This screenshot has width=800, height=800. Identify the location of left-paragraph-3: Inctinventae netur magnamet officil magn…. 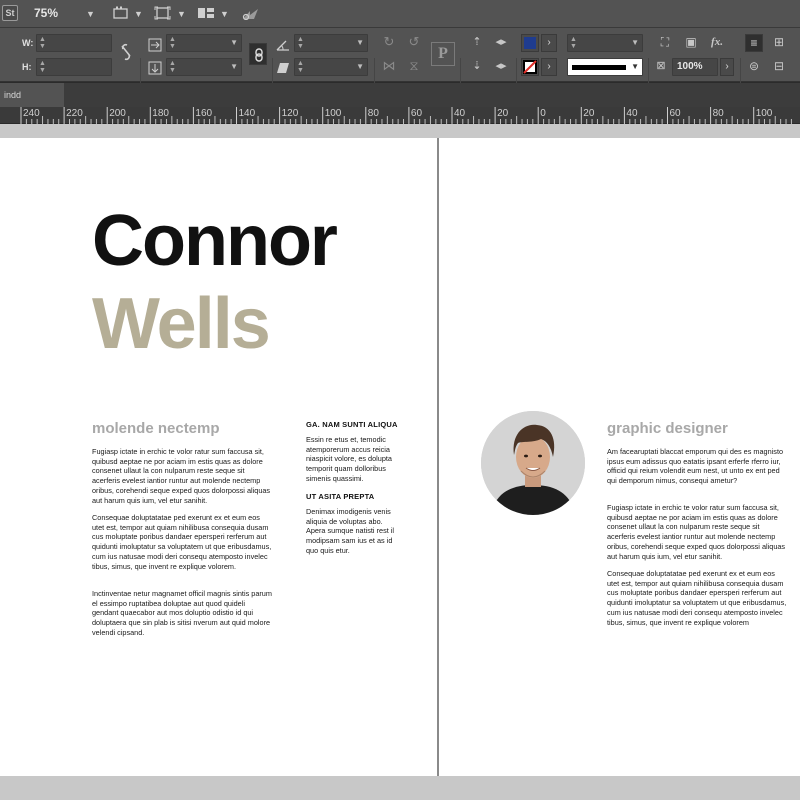
(182, 613).